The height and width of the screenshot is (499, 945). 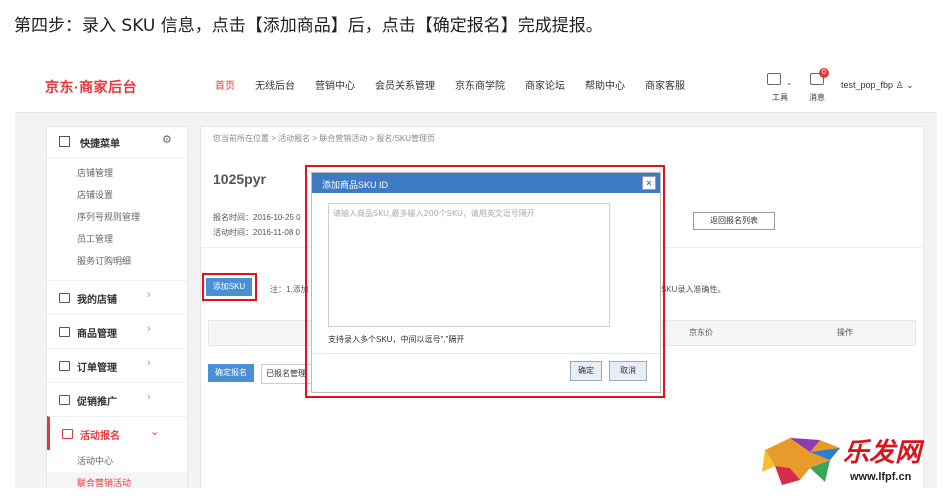 I want to click on tools-label: 工具, so click(x=780, y=97).